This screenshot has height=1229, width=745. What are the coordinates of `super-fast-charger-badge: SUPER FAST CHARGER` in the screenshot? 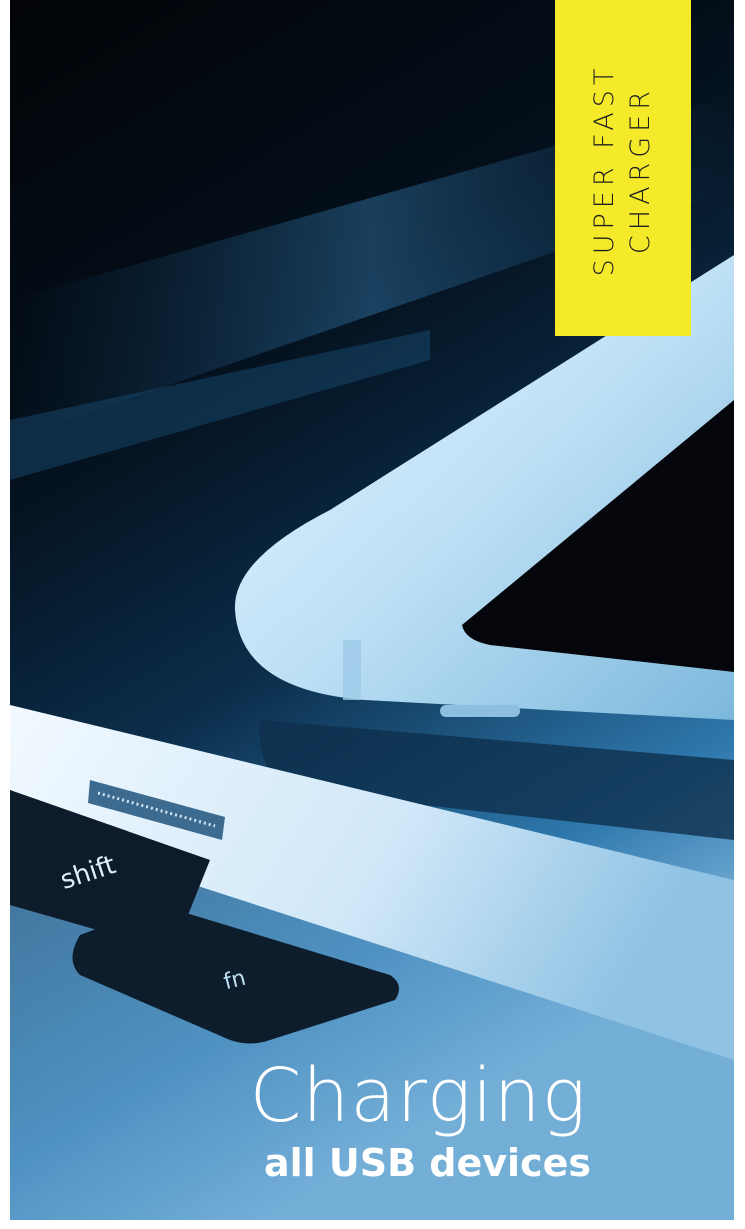 It's located at (623, 168).